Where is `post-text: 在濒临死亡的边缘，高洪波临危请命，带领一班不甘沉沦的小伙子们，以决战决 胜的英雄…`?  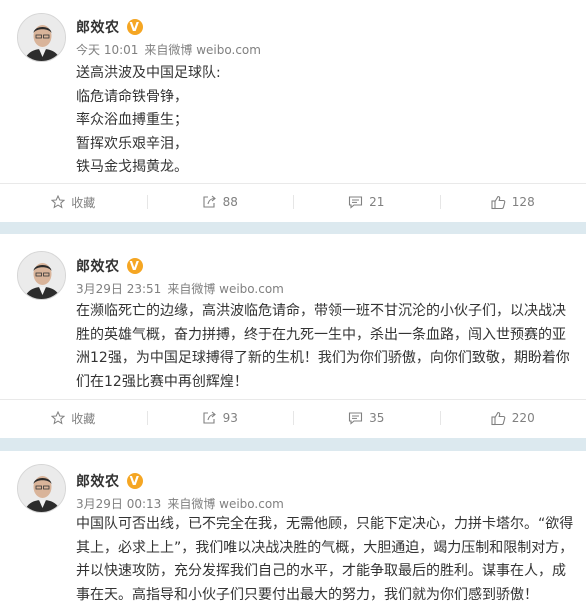 post-text: 在濒临死亡的边缘，高洪波临危请命，带领一班不甘沉沦的小伙子们，以决战决 胜的英雄… is located at coordinates (326, 347).